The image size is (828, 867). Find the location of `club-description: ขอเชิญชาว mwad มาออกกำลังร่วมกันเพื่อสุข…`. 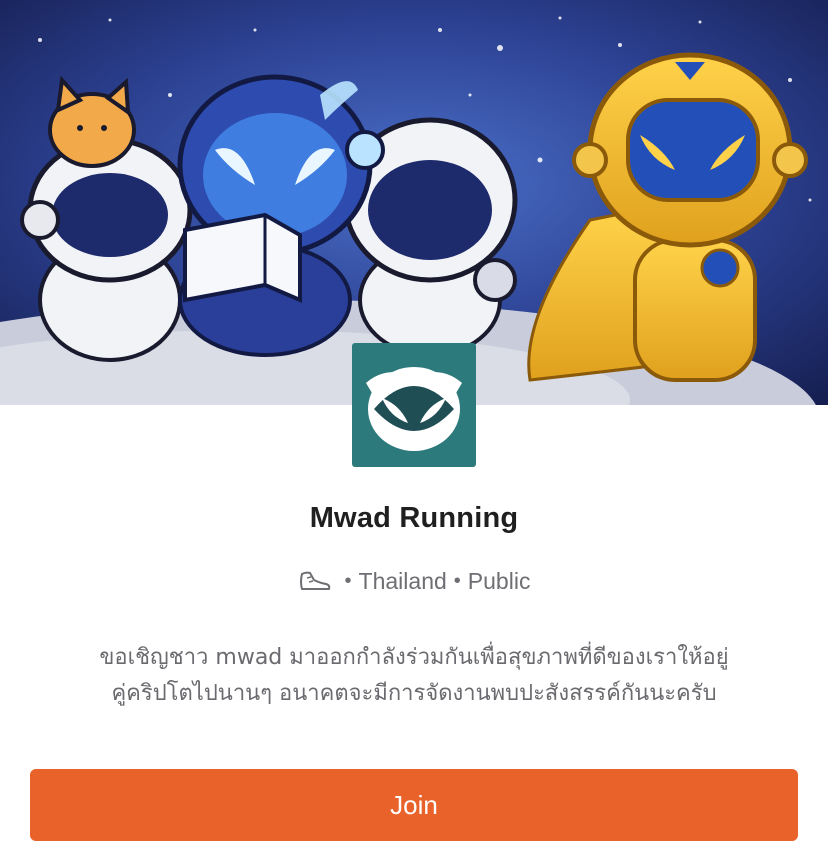

club-description: ขอเชิญชาว mwad มาออกกำลังร่วมกันเพื่อสุข… is located at coordinates (414, 676).